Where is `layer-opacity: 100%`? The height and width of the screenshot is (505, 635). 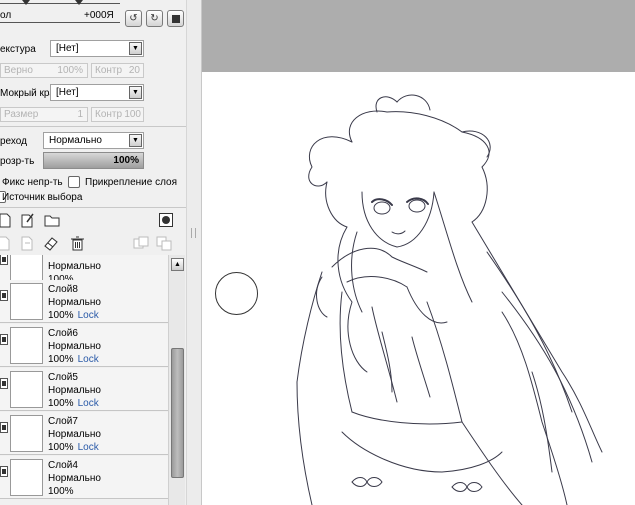 layer-opacity: 100% is located at coordinates (61, 491).